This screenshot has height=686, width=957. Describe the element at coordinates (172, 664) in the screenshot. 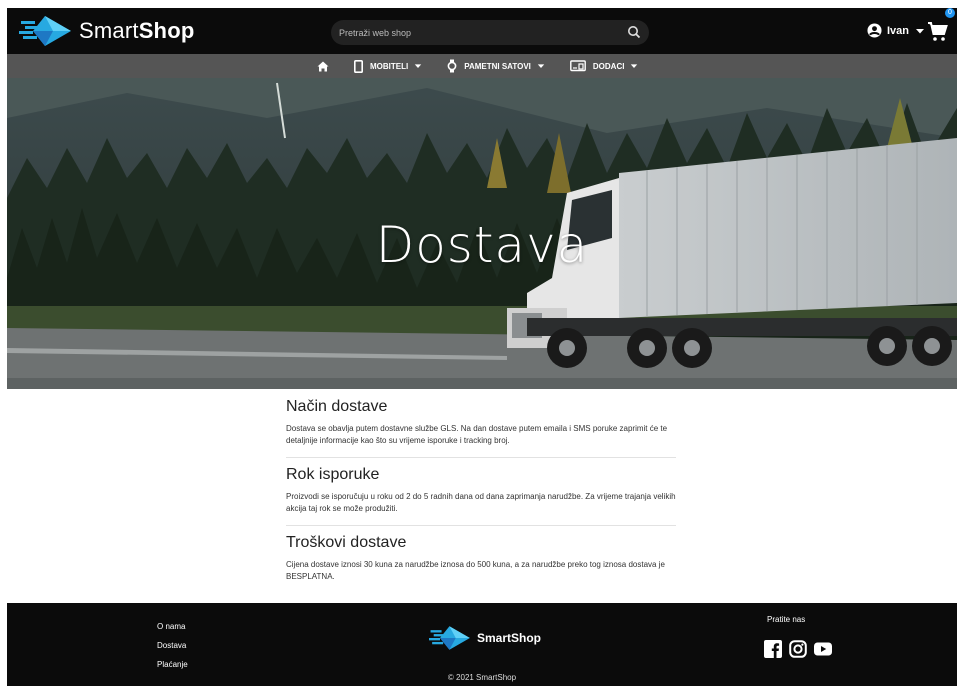

I see `footer-link-placanje: Plaćanje` at that location.